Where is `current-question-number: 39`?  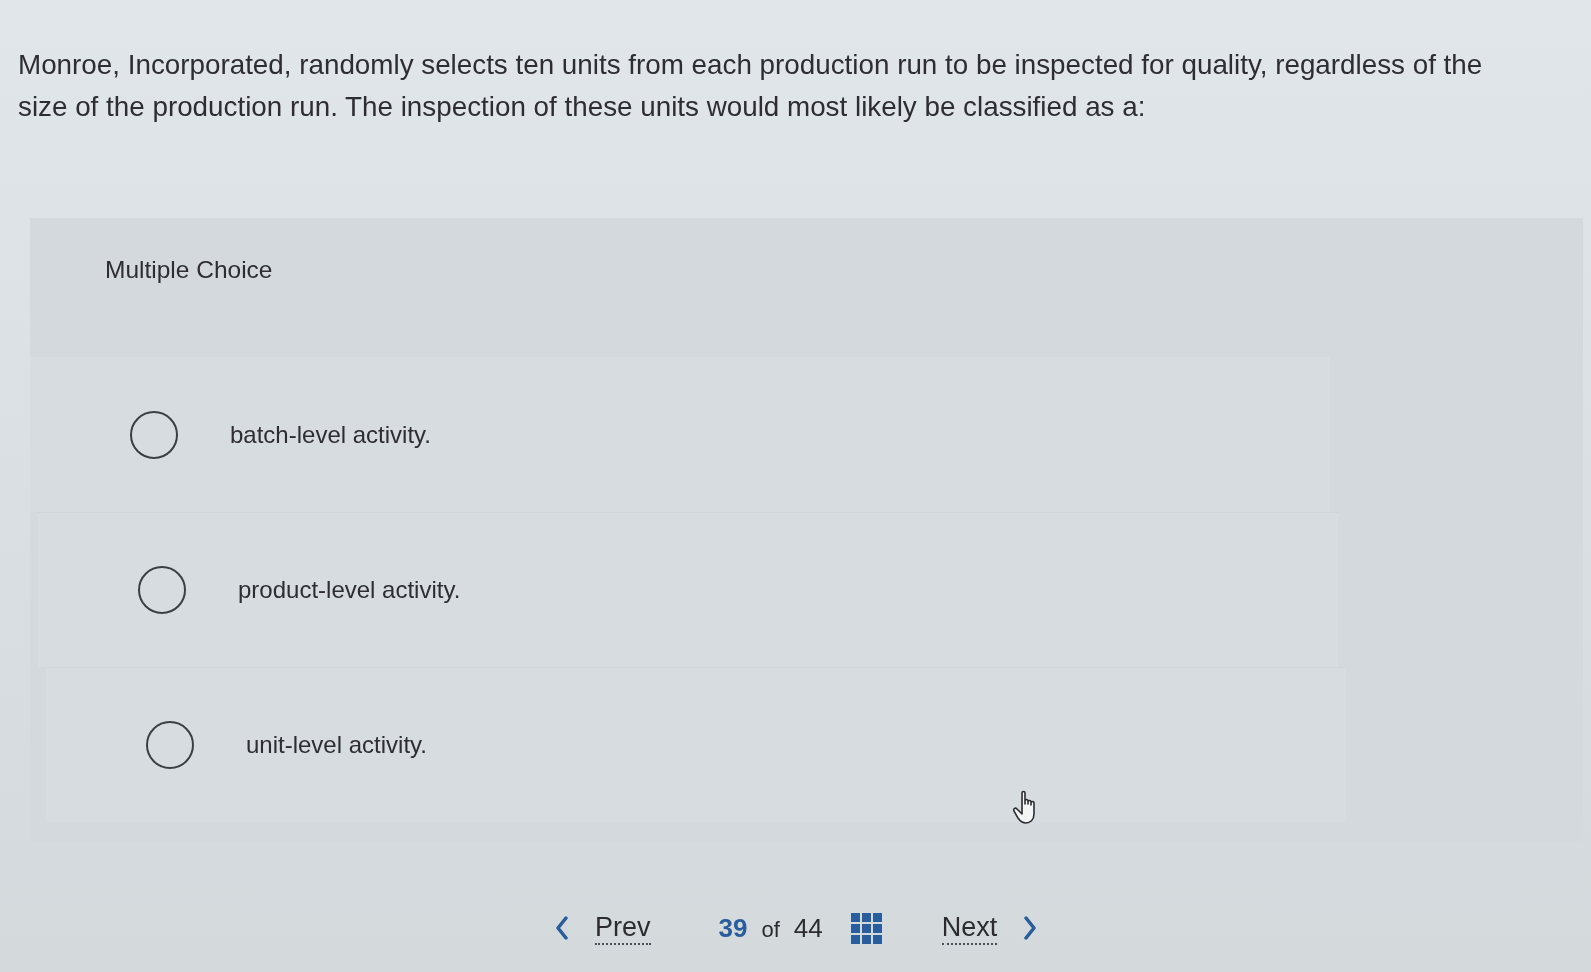 current-question-number: 39 is located at coordinates (733, 928).